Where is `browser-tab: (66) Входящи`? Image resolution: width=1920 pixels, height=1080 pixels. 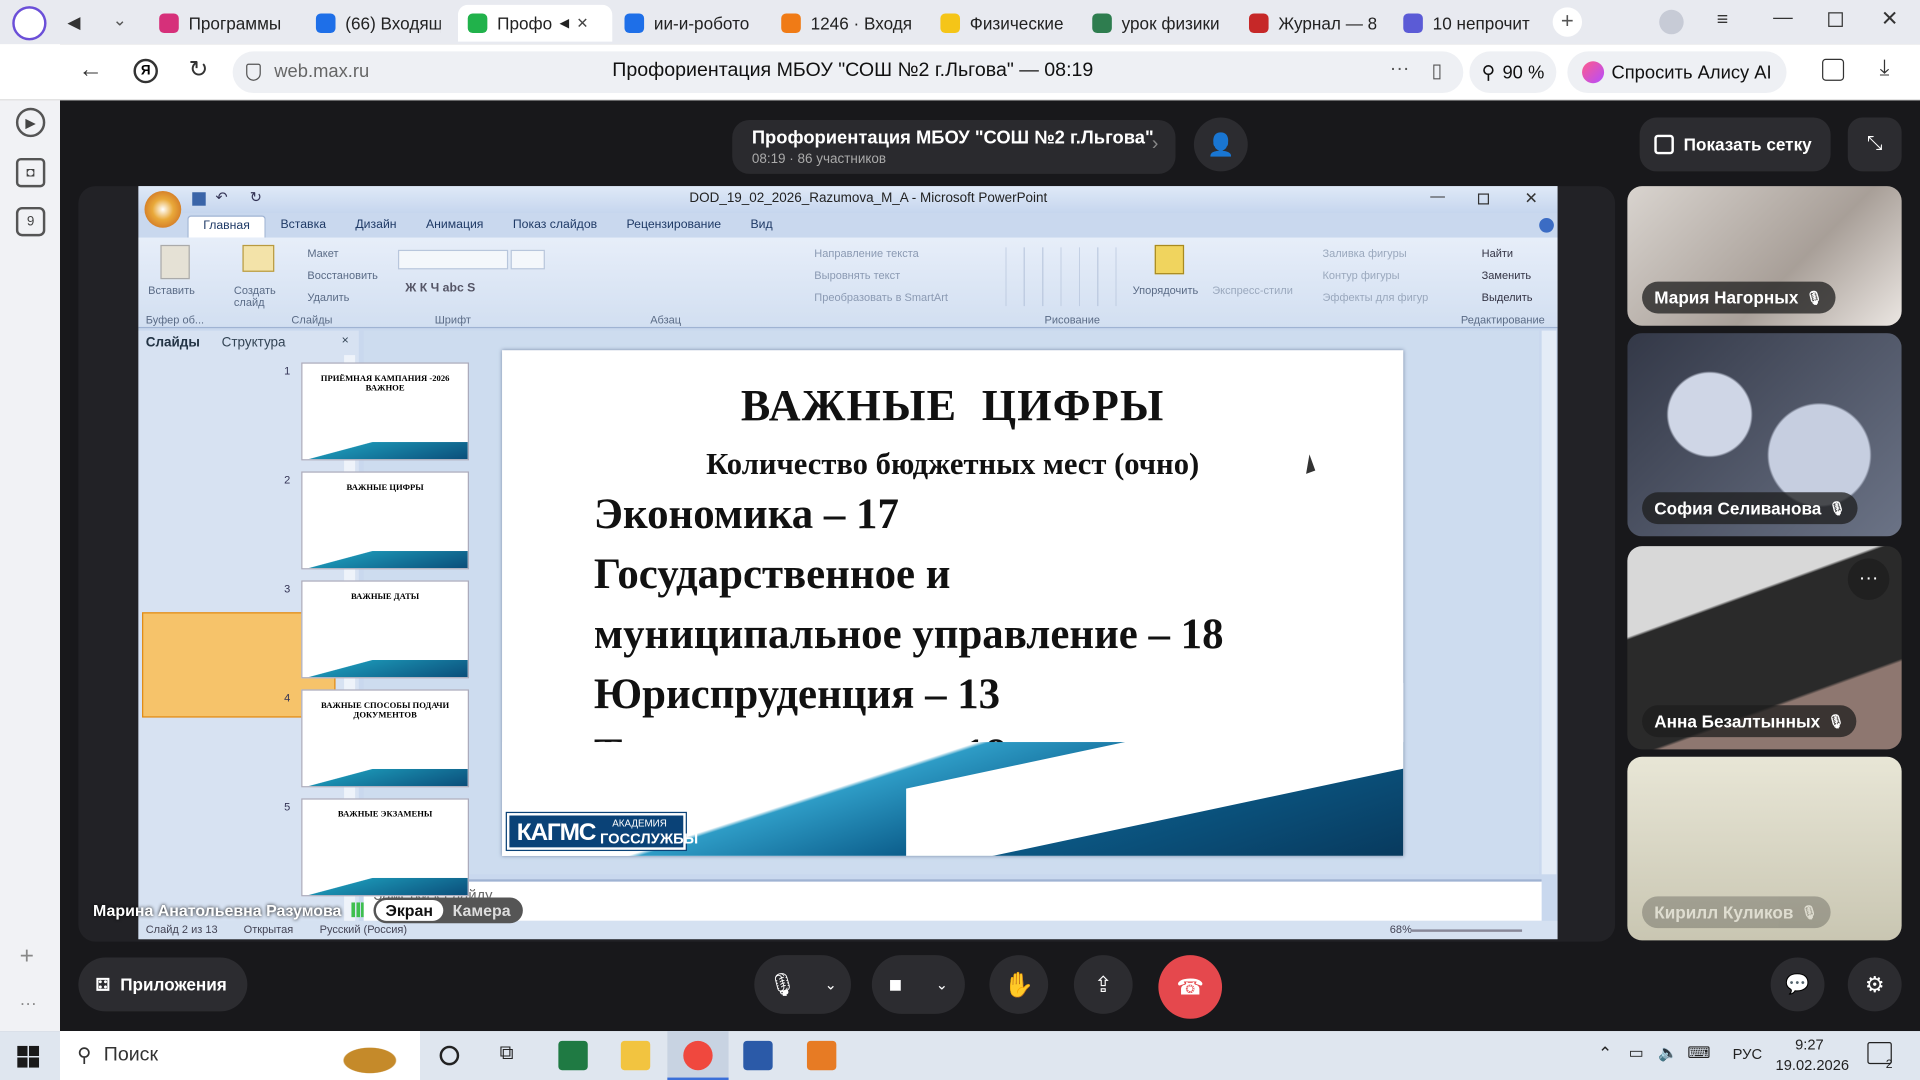 browser-tab: (66) Входящи is located at coordinates (378, 23).